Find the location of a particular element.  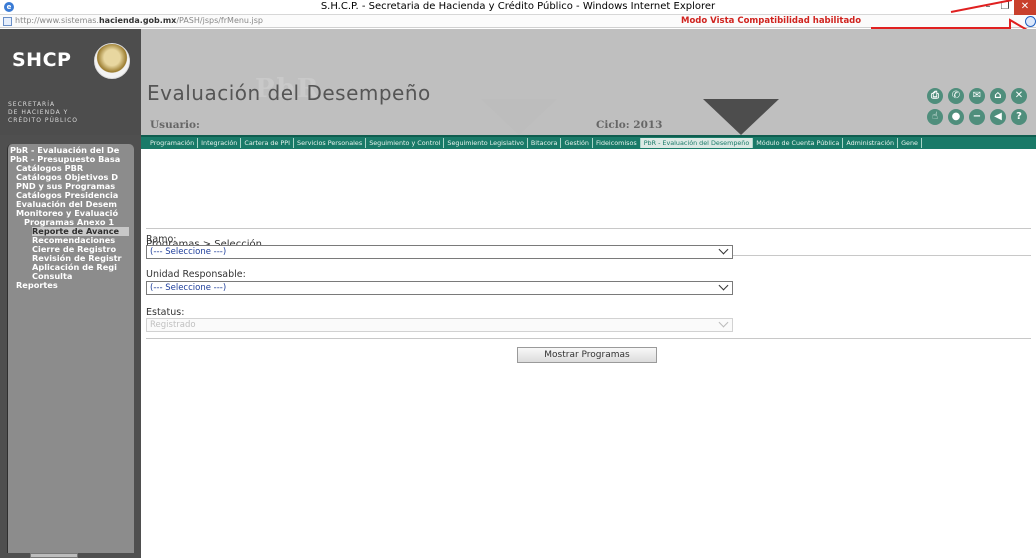

phone-icon: ✆ is located at coordinates (956, 96).